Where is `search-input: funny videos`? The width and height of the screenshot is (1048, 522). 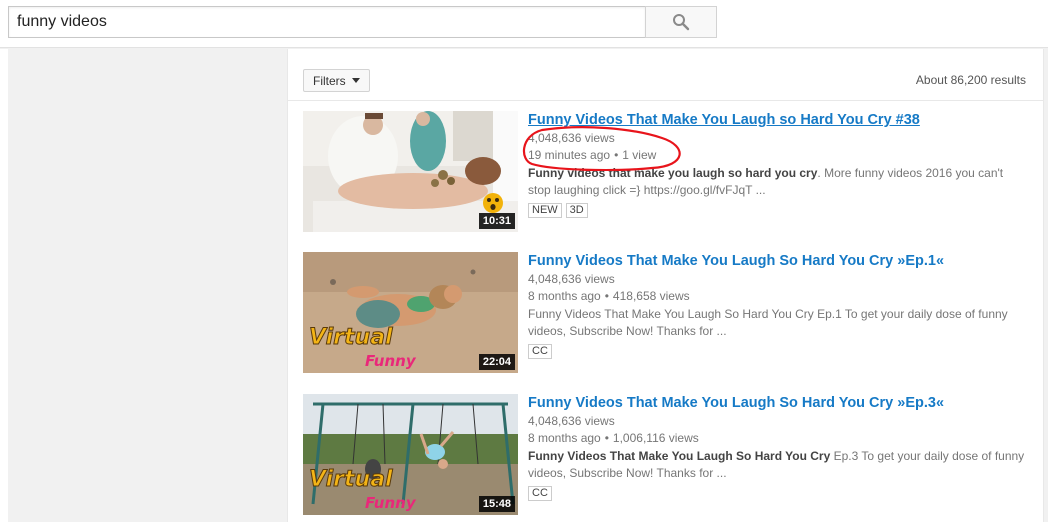 search-input: funny videos is located at coordinates (326, 22).